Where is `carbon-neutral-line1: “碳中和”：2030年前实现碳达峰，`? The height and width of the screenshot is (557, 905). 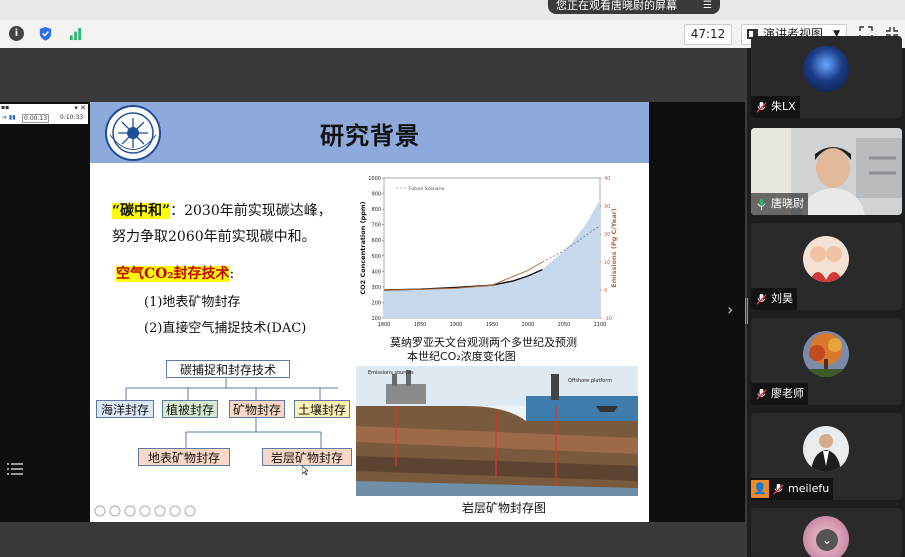 carbon-neutral-line1: “碳中和”：2030年前实现碳达峰， is located at coordinates (222, 210).